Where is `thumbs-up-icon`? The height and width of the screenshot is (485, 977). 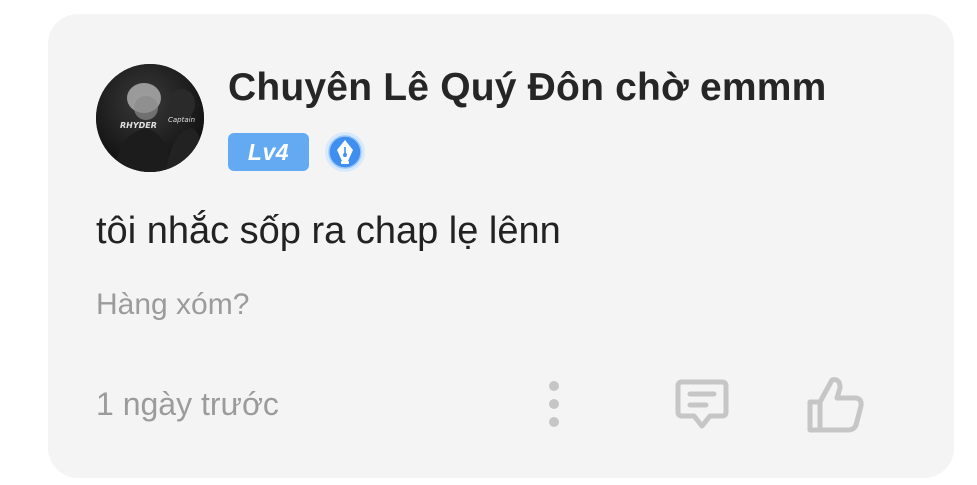 thumbs-up-icon is located at coordinates (835, 405).